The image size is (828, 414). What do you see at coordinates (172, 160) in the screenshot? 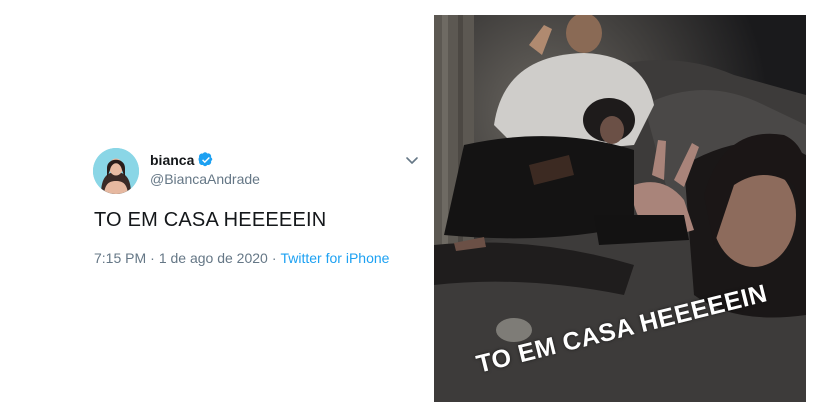
I see `display-name: bianca` at bounding box center [172, 160].